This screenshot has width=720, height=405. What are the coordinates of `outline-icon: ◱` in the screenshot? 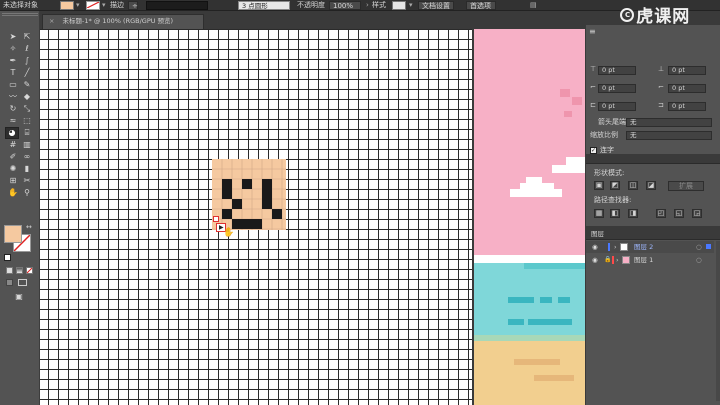 It's located at (679, 213).